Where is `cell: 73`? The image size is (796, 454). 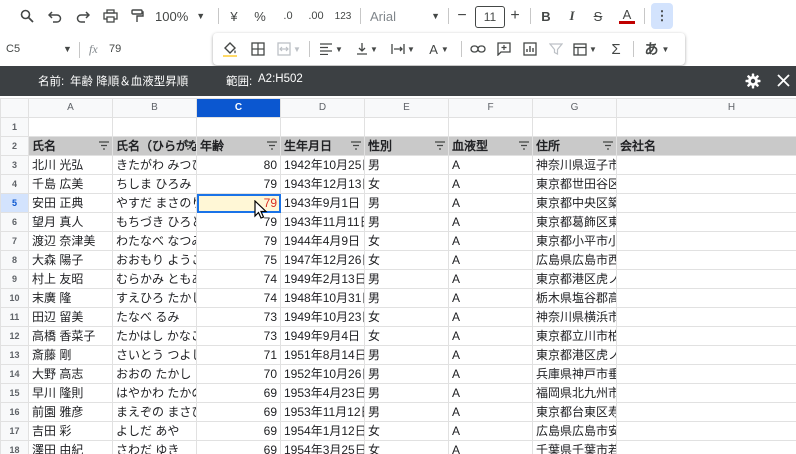
cell: 73 is located at coordinates (238, 336).